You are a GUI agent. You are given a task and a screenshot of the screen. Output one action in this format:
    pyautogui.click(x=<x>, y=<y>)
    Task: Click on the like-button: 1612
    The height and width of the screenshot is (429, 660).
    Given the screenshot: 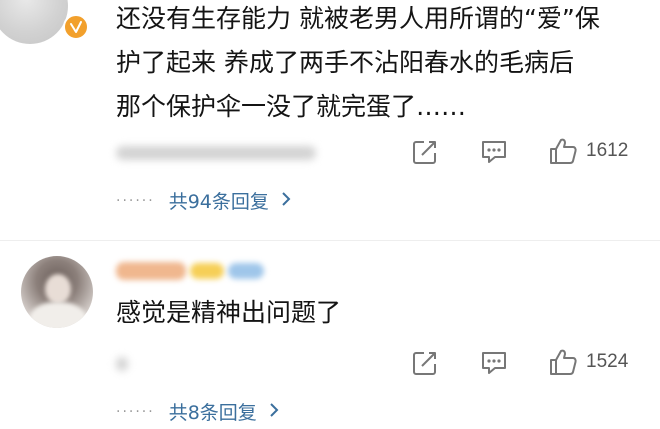 What is the action you would take?
    pyautogui.click(x=588, y=151)
    